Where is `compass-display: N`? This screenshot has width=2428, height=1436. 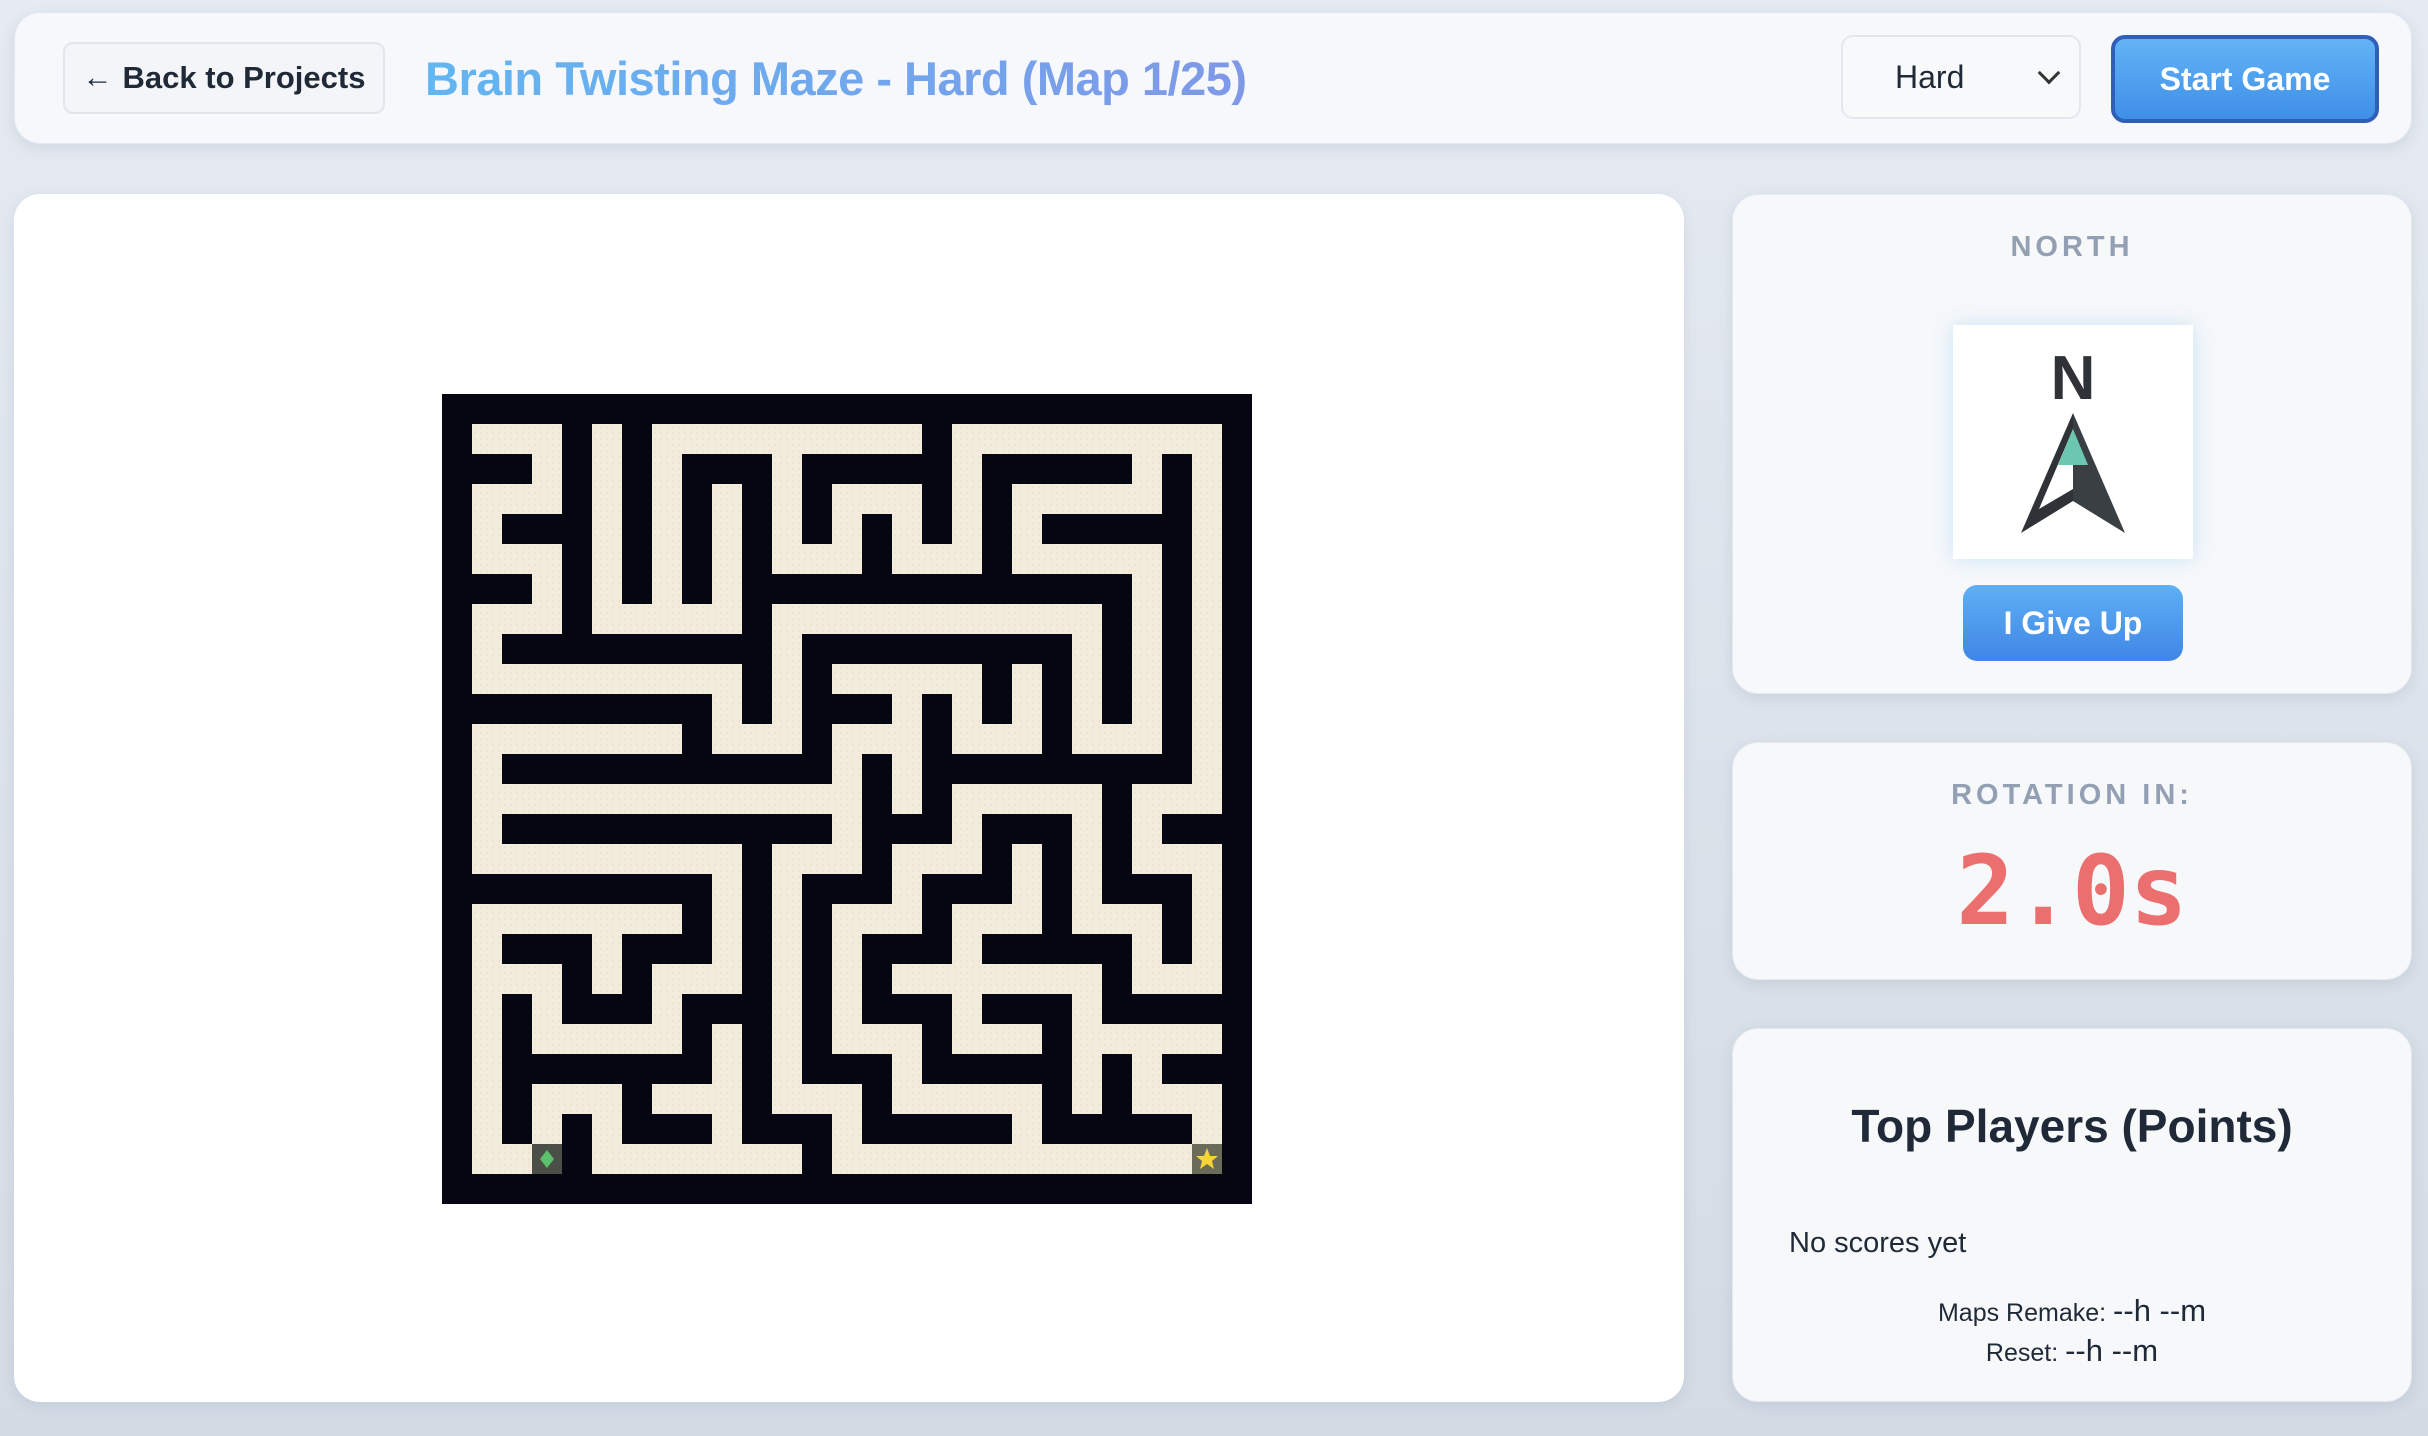
compass-display: N is located at coordinates (2073, 442).